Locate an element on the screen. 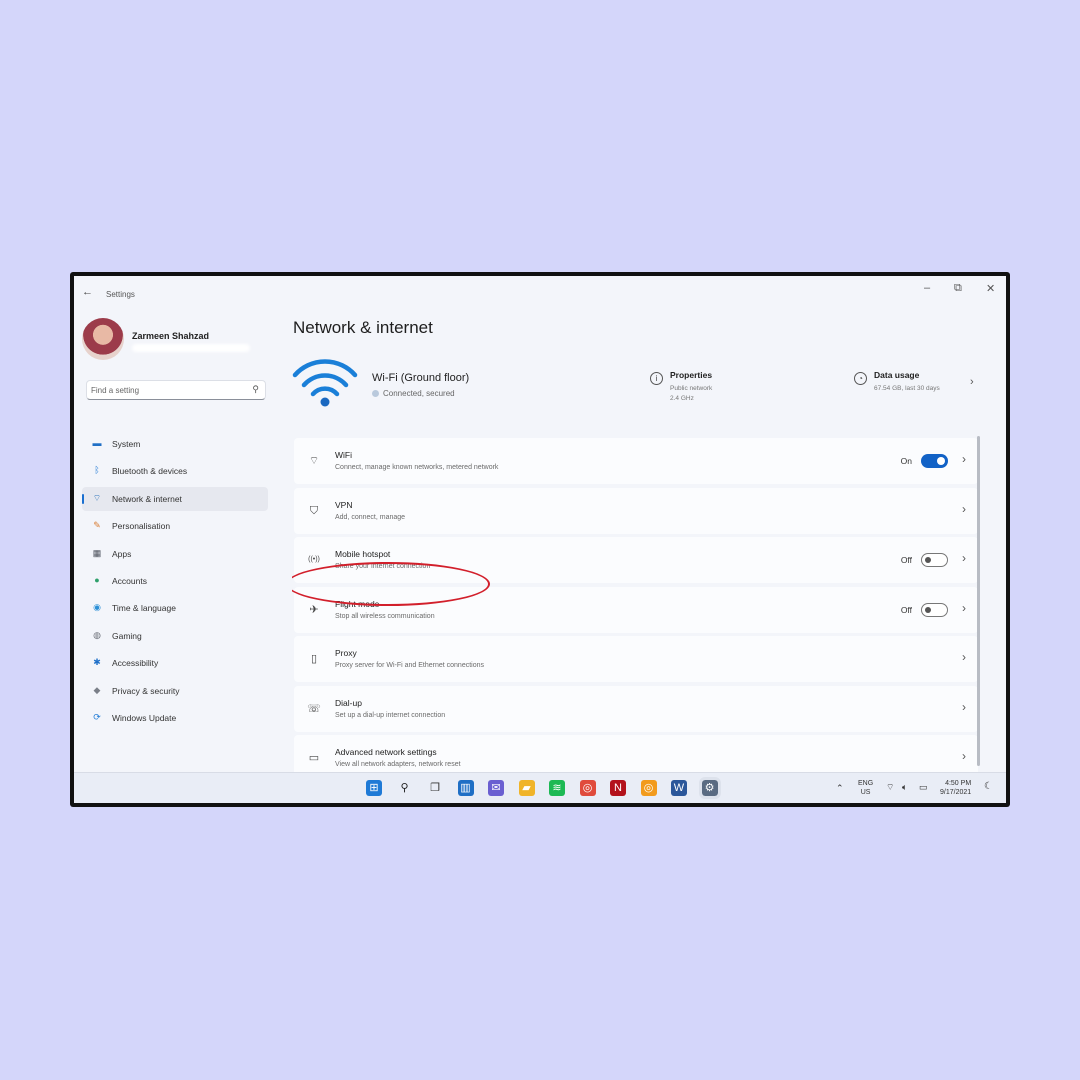 Image resolution: width=1080 pixels, height=1080 pixels. sidebar-item-windows-update: ⟳ Windows Update is located at coordinates (175, 718).